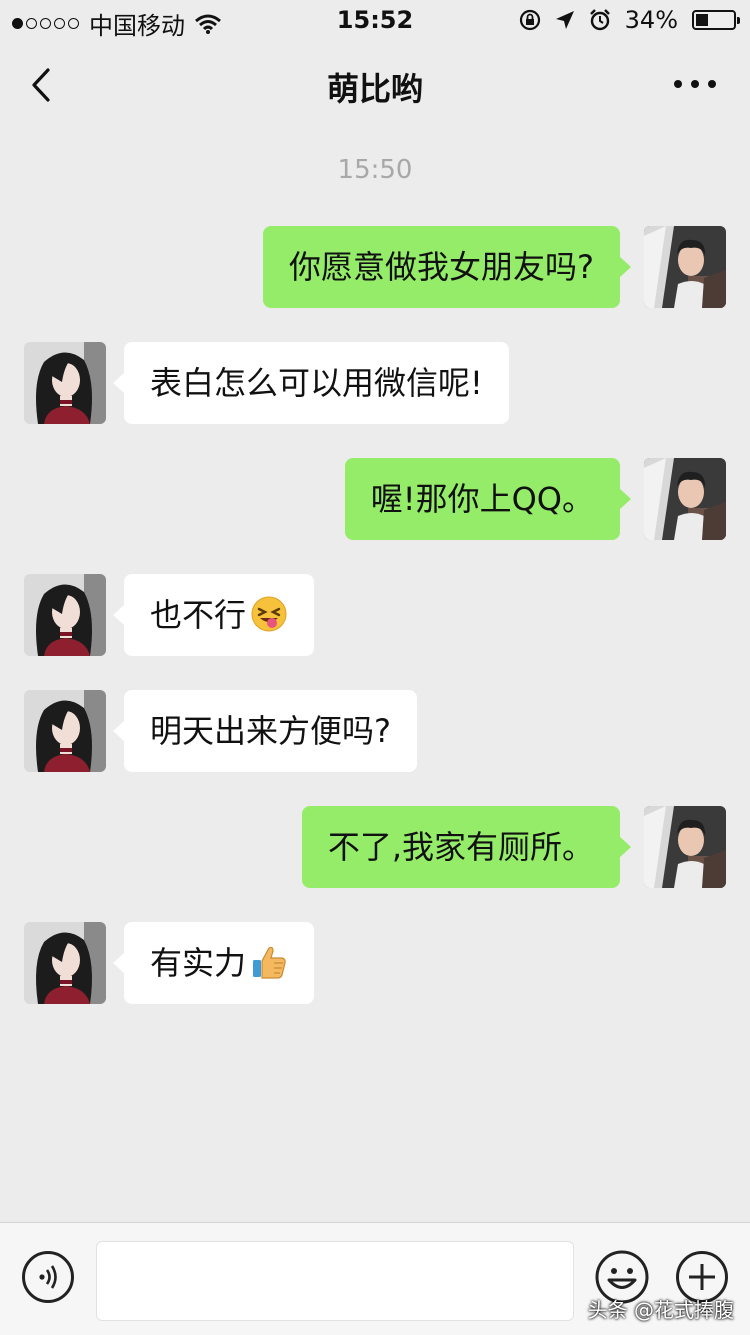  I want to click on message-bubble-received: 明天出来方便吗?, so click(265, 731).